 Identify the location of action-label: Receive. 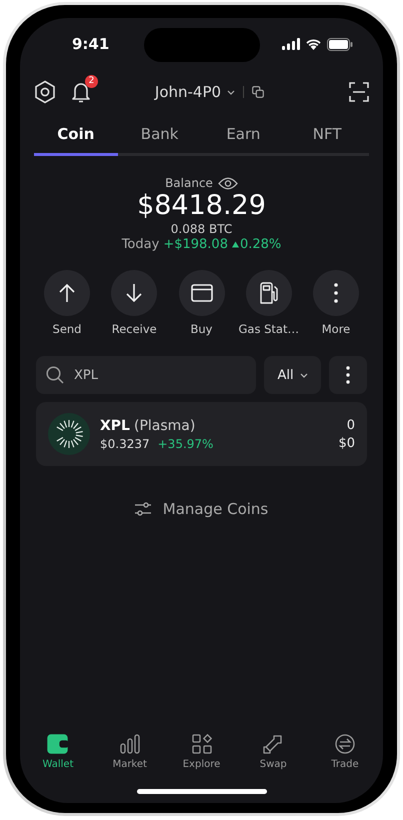
(134, 329).